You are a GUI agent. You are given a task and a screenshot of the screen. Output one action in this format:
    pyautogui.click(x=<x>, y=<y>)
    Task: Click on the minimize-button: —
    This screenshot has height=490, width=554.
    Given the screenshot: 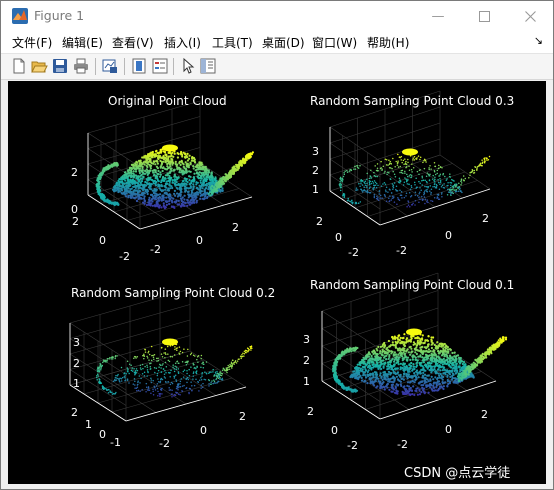 What is the action you would take?
    pyautogui.click(x=438, y=16)
    